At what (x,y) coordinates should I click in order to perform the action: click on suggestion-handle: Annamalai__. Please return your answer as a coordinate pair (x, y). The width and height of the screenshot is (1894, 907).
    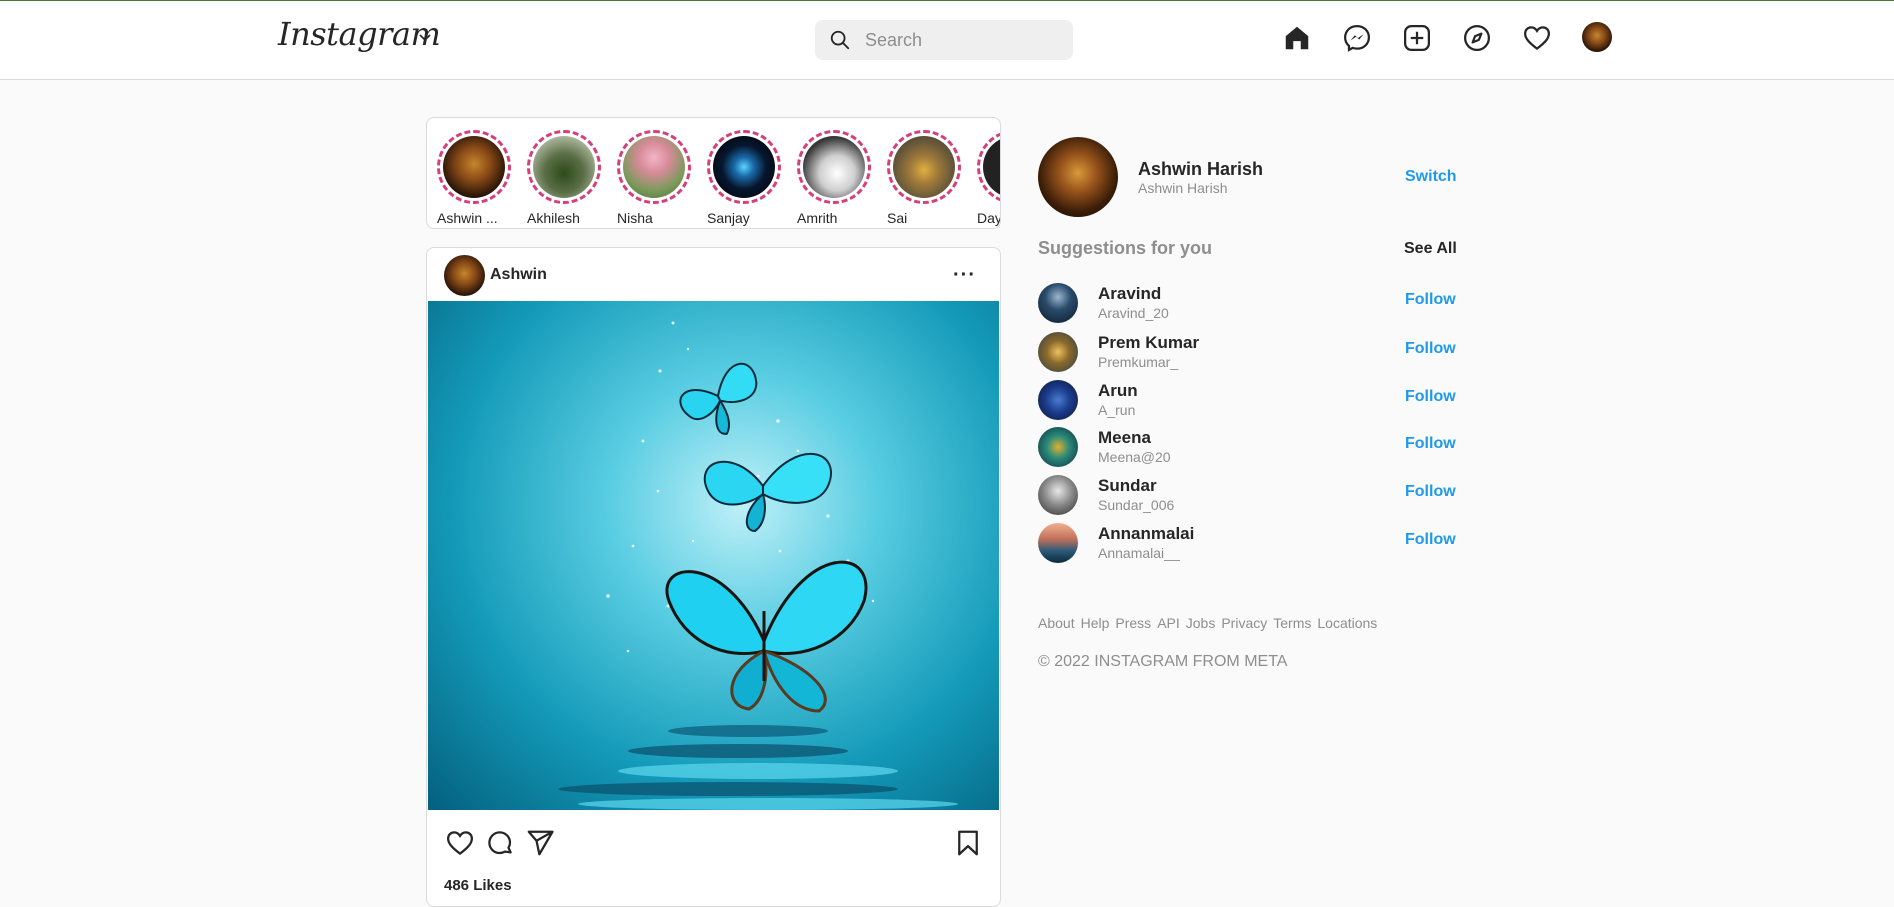
    Looking at the image, I should click on (1139, 553).